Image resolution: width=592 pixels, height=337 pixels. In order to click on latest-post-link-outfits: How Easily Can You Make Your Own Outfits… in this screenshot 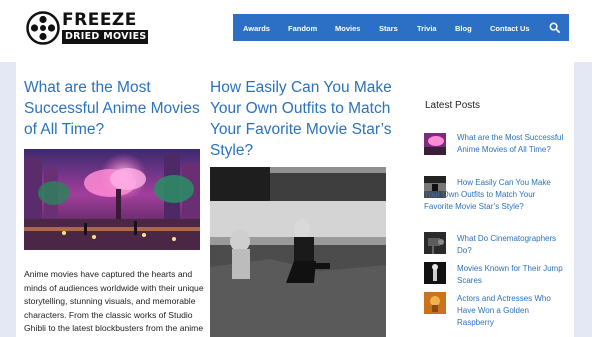, I will do `click(494, 195)`.